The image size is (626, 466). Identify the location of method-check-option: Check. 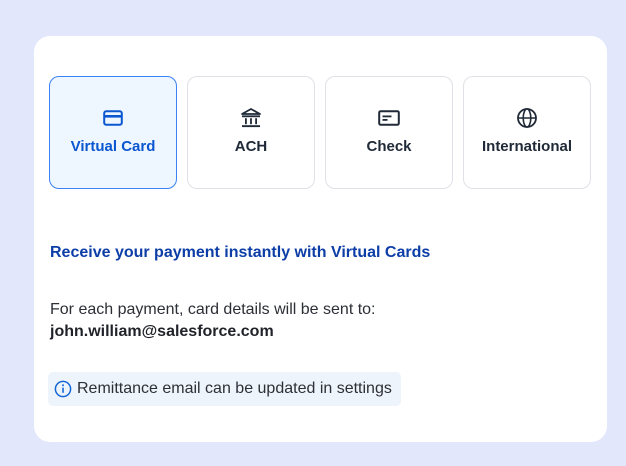
(389, 132).